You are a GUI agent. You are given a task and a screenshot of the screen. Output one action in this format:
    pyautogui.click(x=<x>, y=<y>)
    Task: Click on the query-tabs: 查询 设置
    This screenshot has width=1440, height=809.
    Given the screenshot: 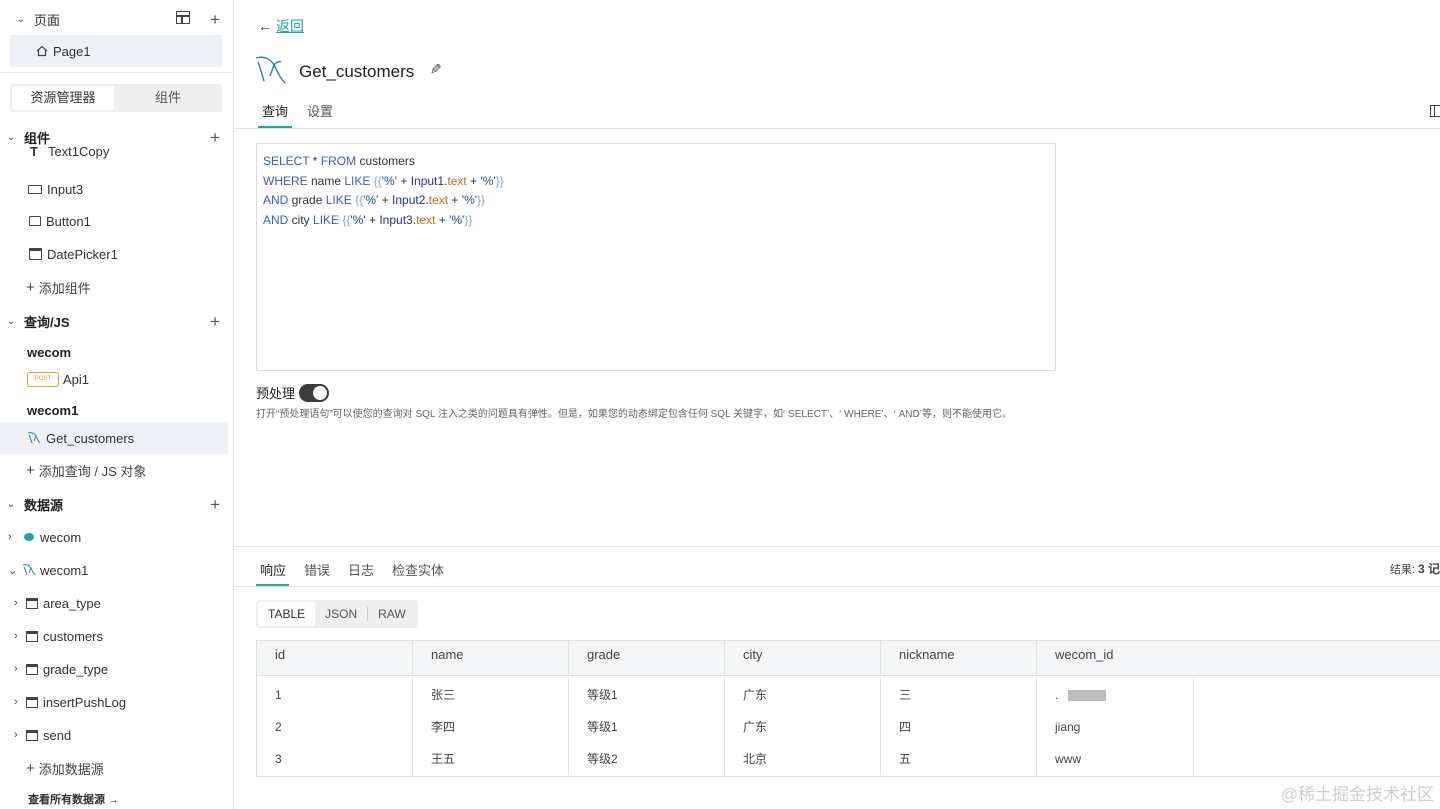 What is the action you would take?
    pyautogui.click(x=837, y=112)
    